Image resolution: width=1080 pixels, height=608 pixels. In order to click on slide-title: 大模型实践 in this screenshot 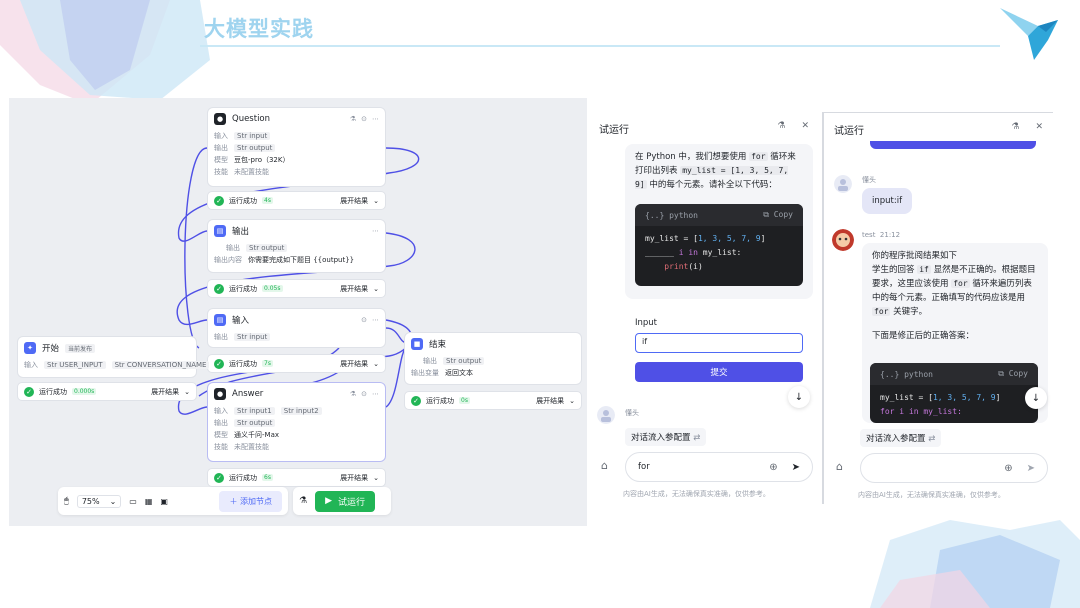, I will do `click(259, 29)`.